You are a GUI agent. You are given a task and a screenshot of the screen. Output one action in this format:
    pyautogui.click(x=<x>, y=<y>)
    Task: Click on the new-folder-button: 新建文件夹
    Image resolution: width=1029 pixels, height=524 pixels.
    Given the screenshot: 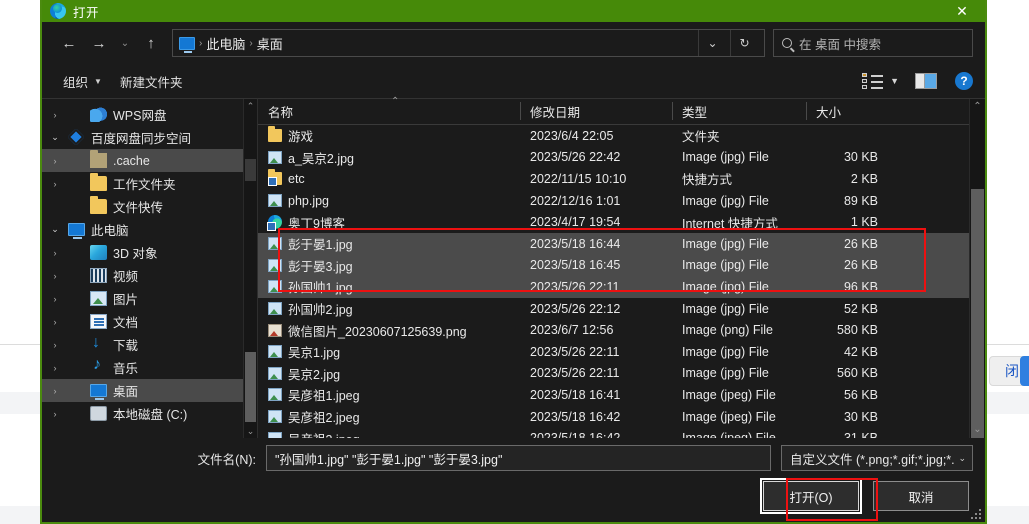 What is the action you would take?
    pyautogui.click(x=151, y=81)
    